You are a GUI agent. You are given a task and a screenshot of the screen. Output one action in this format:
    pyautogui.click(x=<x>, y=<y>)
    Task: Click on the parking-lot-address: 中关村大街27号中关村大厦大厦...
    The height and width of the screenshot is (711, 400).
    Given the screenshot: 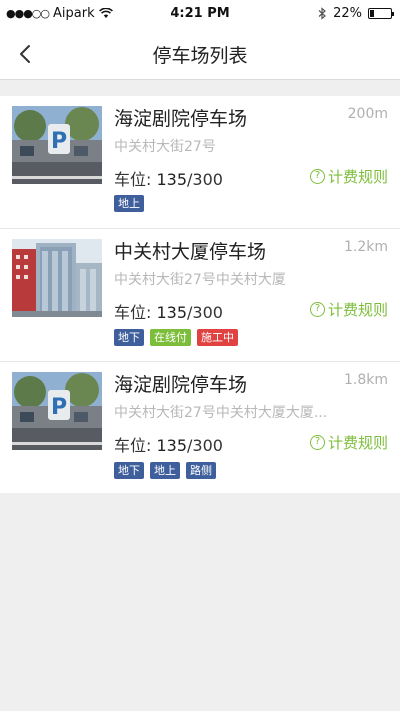 What is the action you would take?
    pyautogui.click(x=221, y=413)
    